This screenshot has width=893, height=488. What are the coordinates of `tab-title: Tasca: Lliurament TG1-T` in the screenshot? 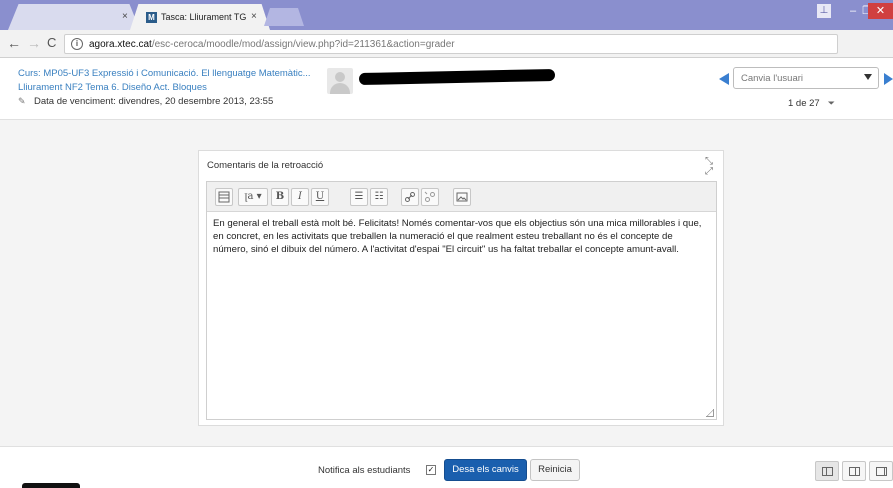 It's located at (204, 17).